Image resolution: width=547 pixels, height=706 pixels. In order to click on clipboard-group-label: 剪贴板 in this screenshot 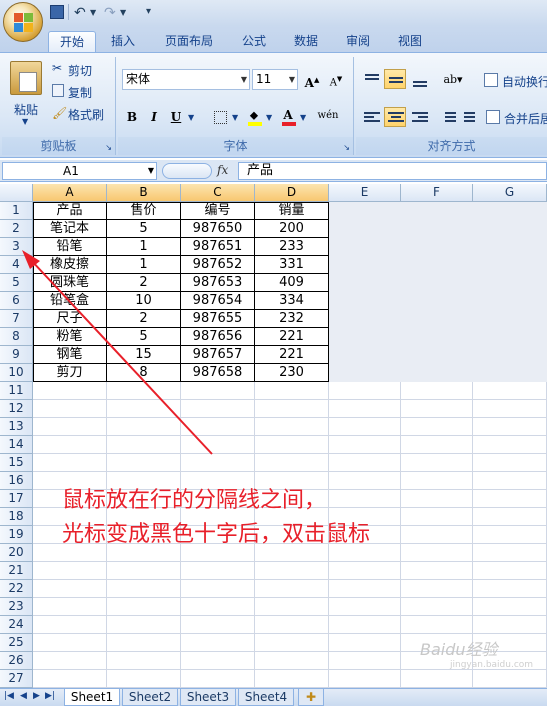, I will do `click(58, 146)`.